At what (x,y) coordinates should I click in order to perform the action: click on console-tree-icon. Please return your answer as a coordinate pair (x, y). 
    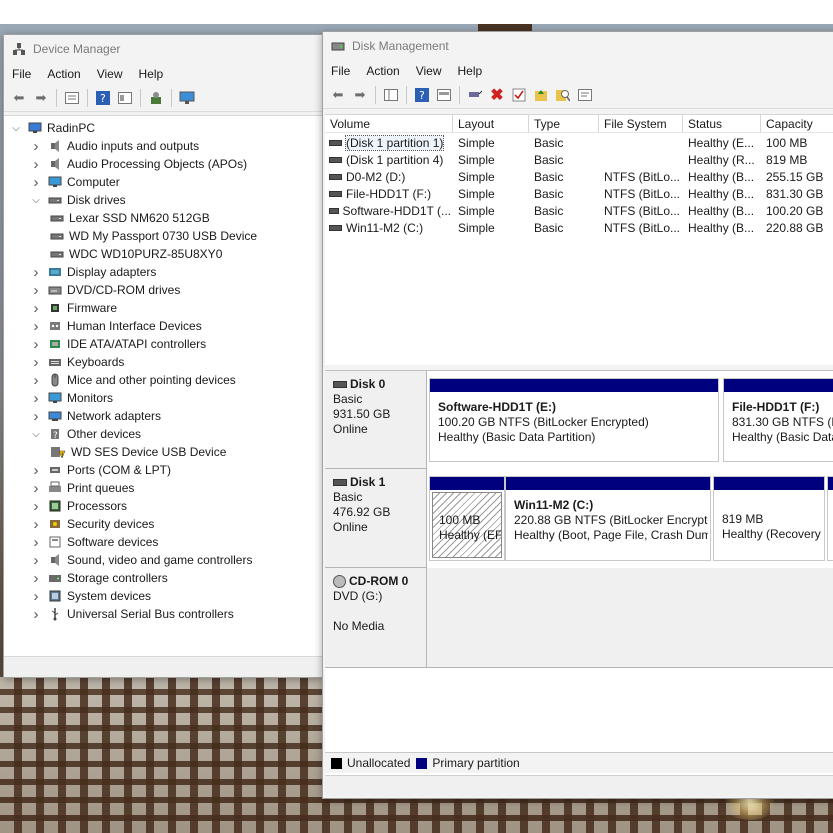
    Looking at the image, I should click on (391, 95).